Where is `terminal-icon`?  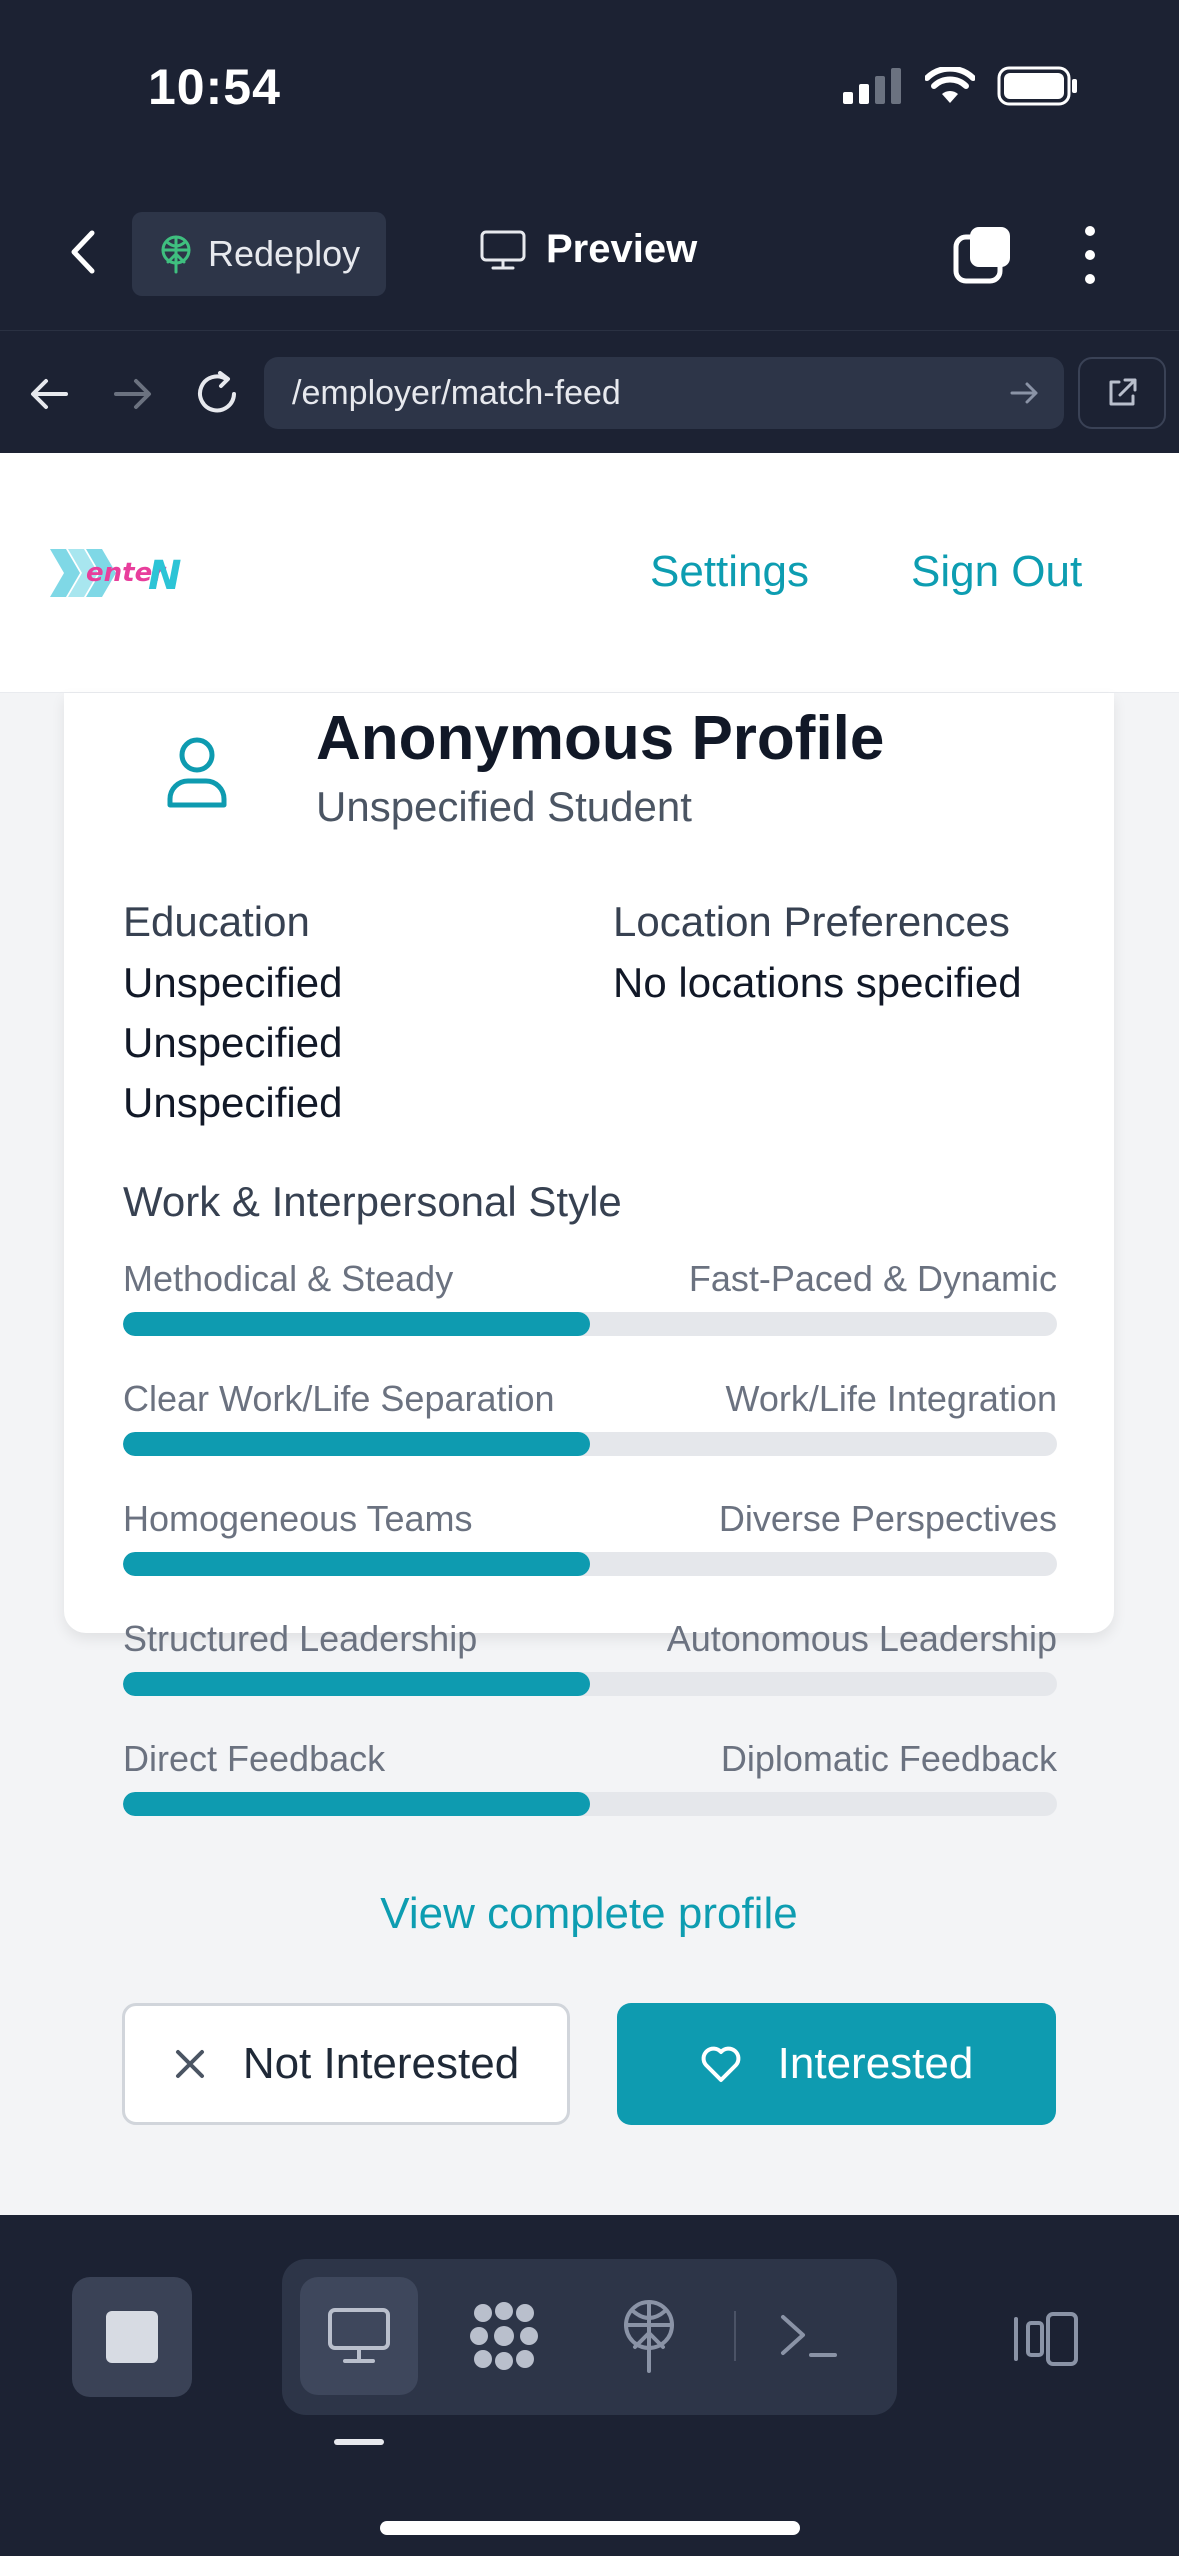
terminal-icon is located at coordinates (809, 2336).